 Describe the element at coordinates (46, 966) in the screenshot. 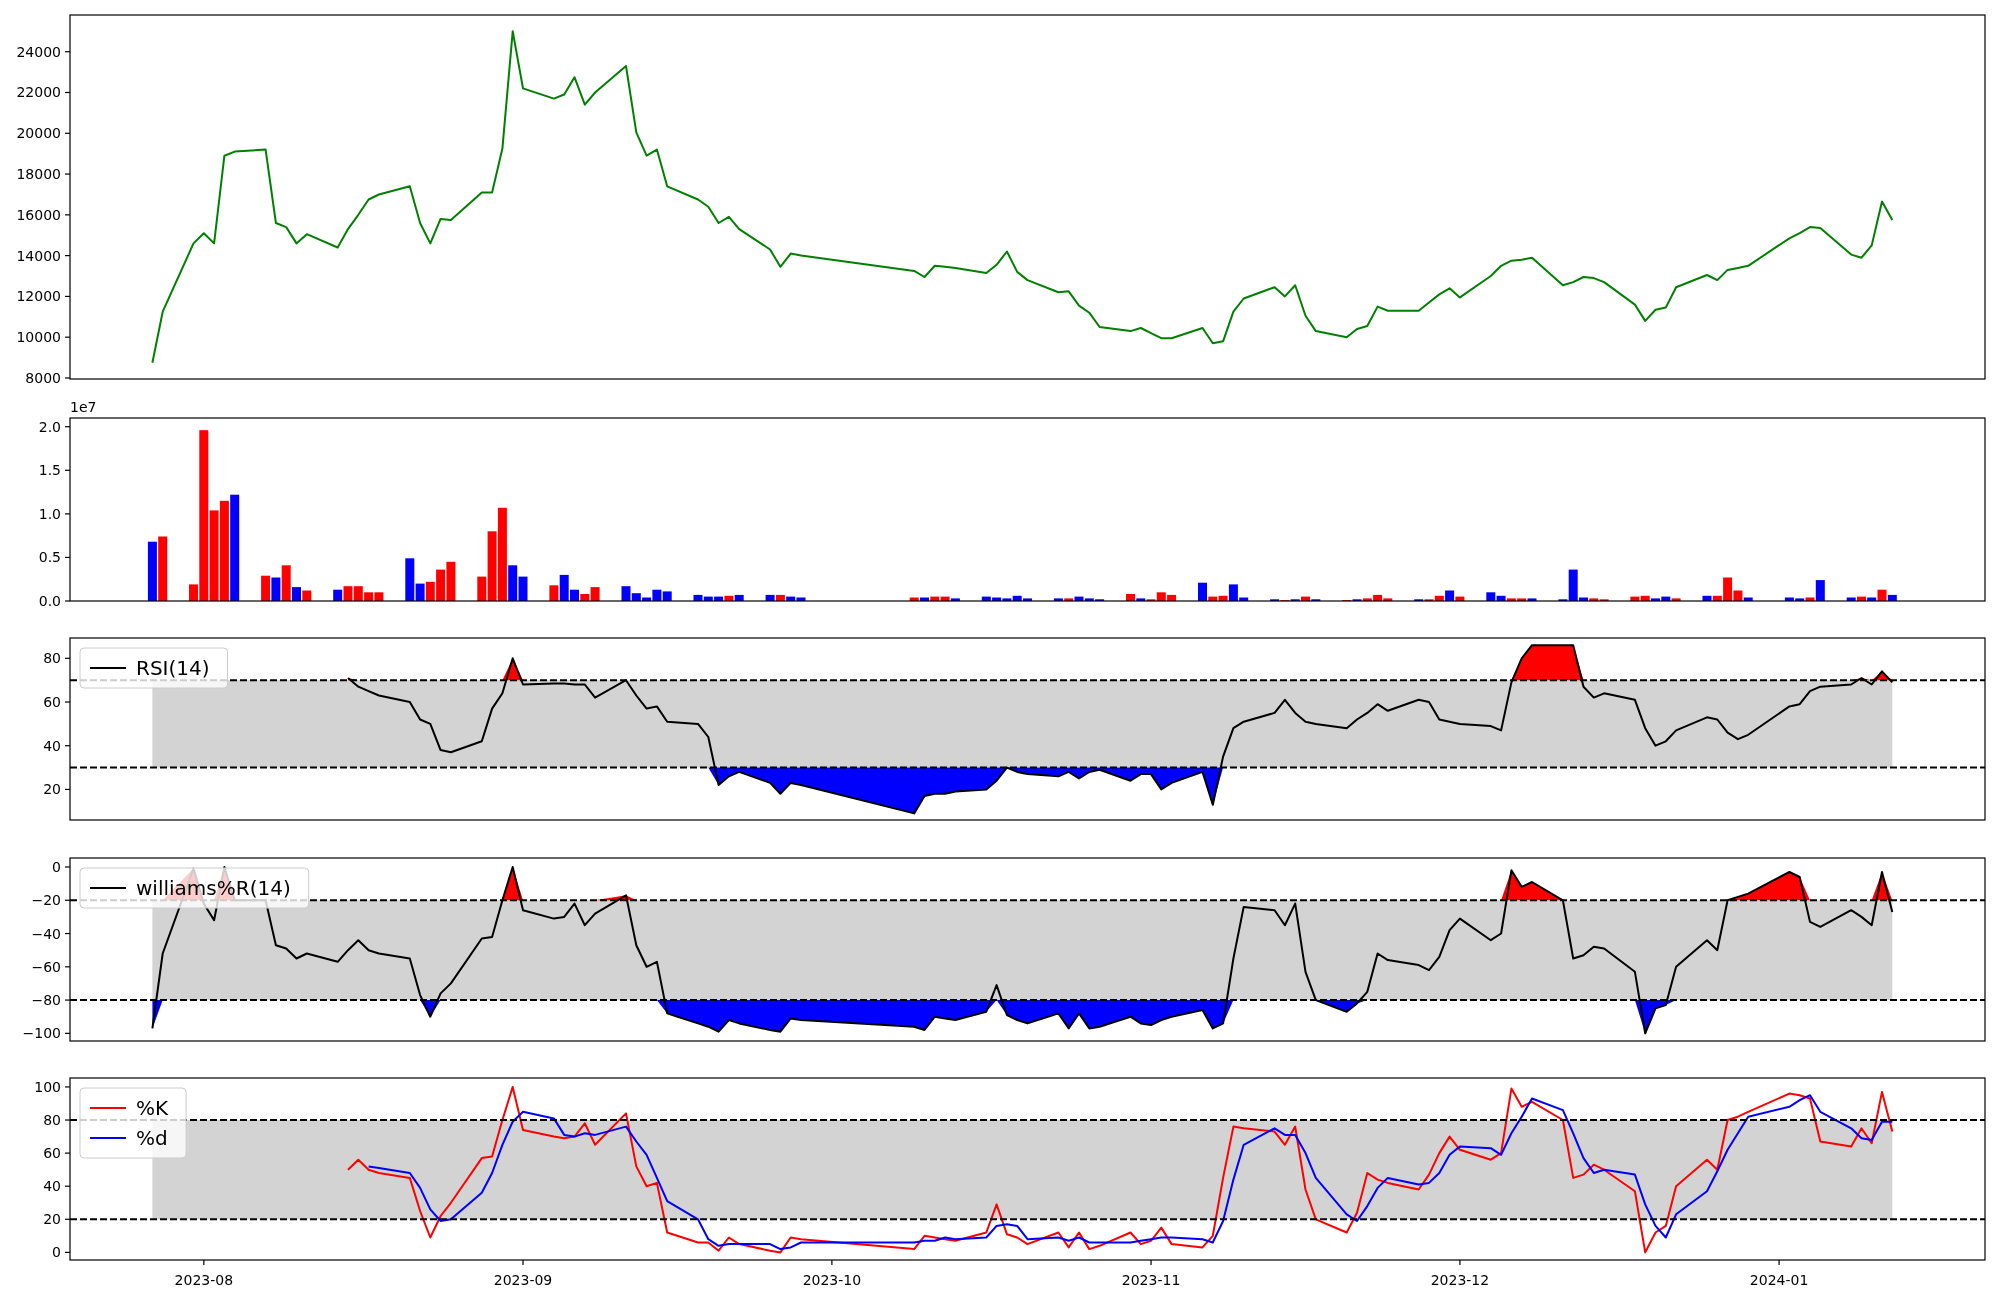

I see `tick-label: −60` at that location.